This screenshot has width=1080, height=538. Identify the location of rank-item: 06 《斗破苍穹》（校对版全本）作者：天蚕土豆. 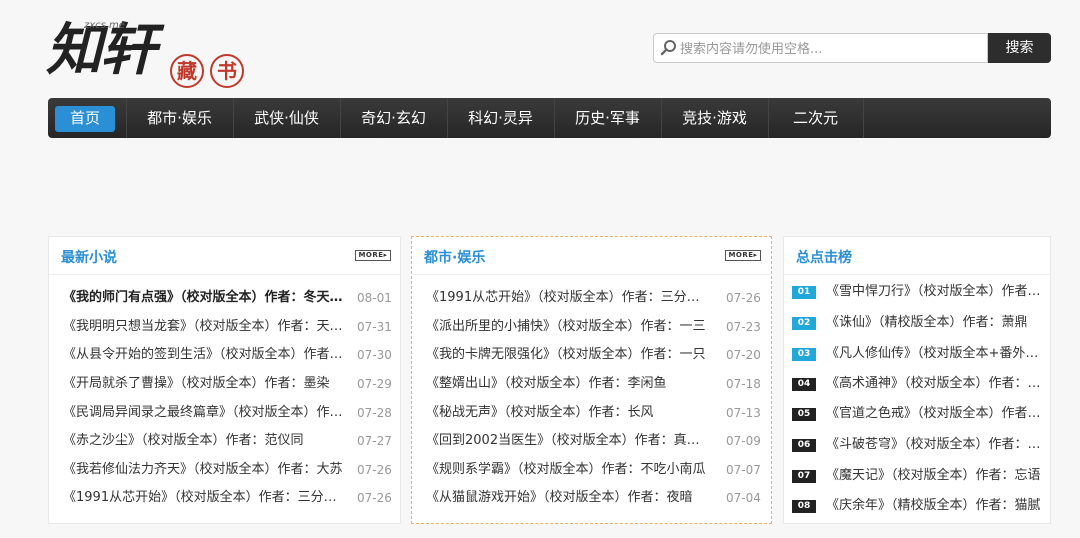
(920, 445).